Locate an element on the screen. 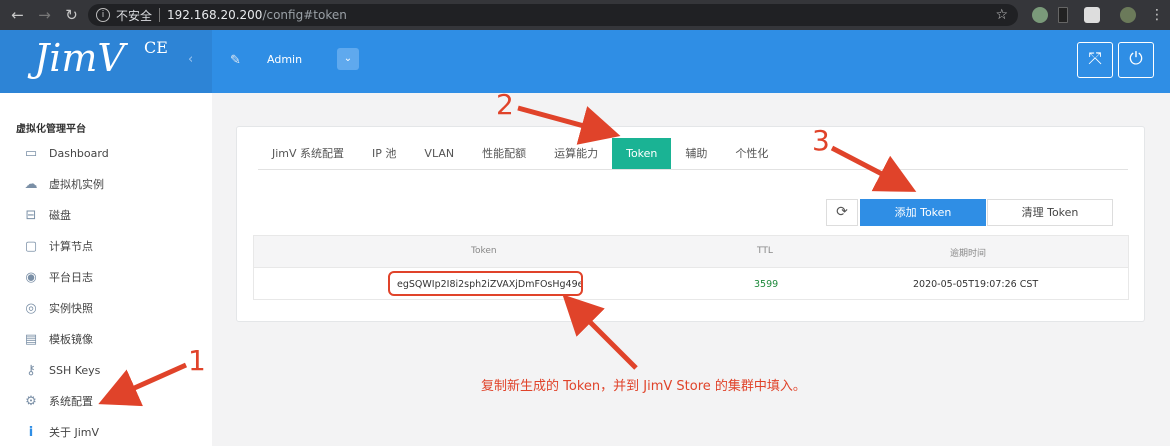 The image size is (1170, 446). template-icon: ▤ is located at coordinates (31, 339).